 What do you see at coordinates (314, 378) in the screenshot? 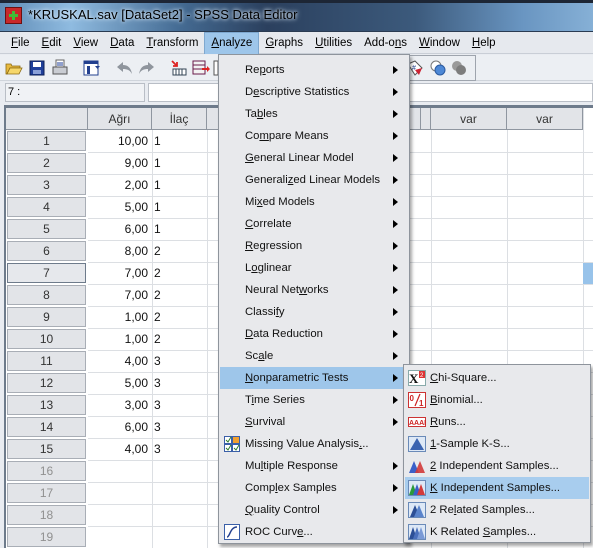
I see `analyze-menu-item-nonparametric-tests: Nonparametric Tests` at bounding box center [314, 378].